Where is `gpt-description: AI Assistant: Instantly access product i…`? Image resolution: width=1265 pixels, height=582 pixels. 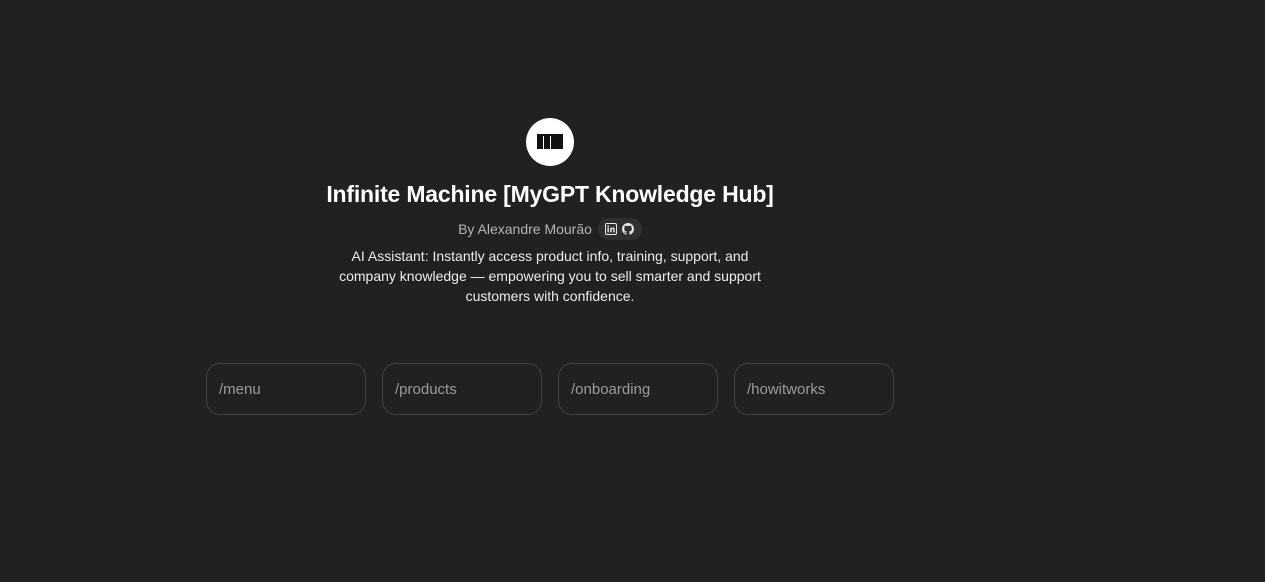 gpt-description: AI Assistant: Instantly access product i… is located at coordinates (550, 276).